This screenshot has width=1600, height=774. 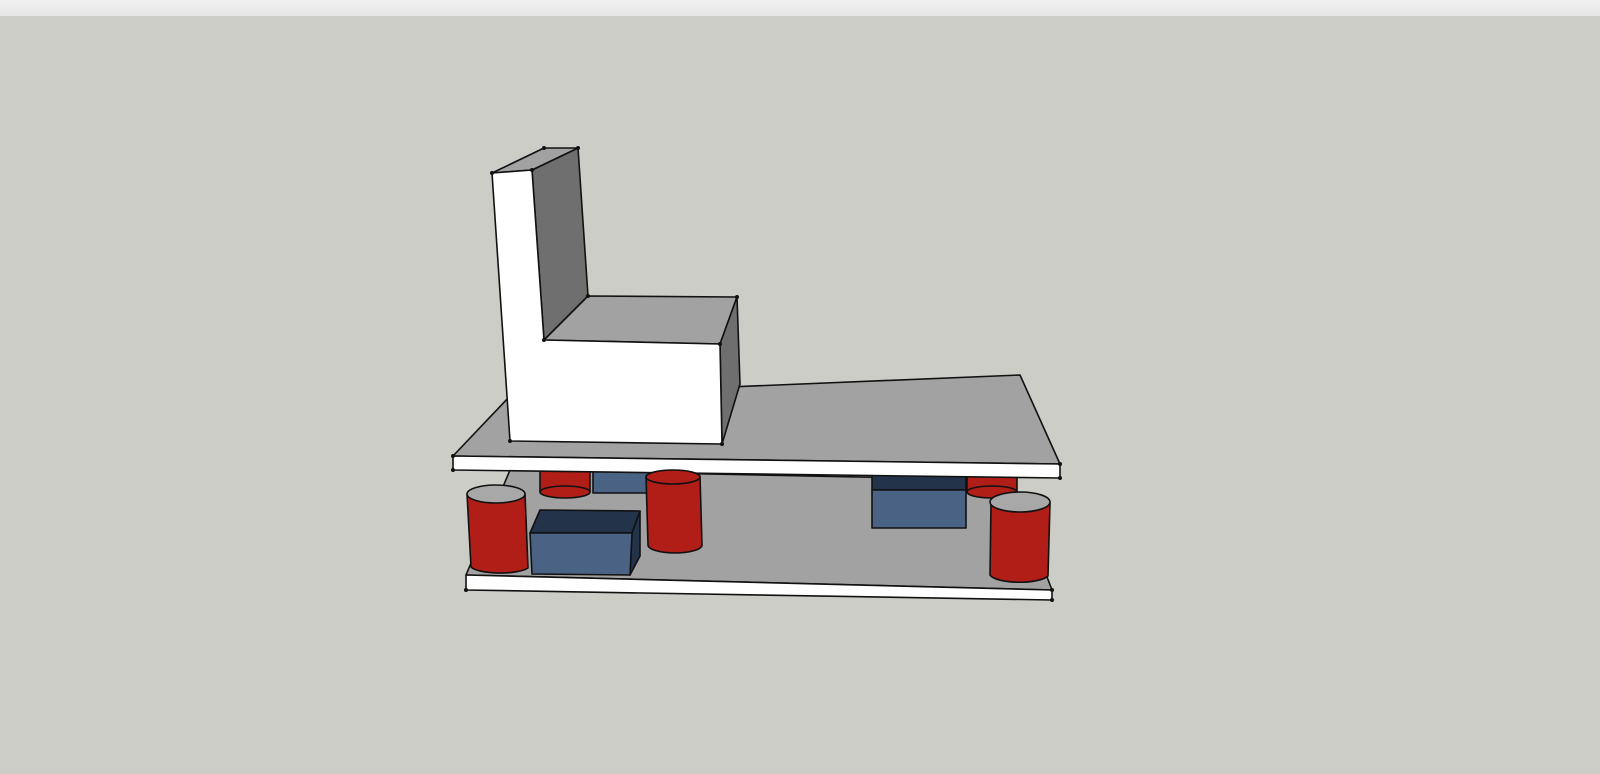 What do you see at coordinates (565, 484) in the screenshot?
I see `red-cylinder-left-back` at bounding box center [565, 484].